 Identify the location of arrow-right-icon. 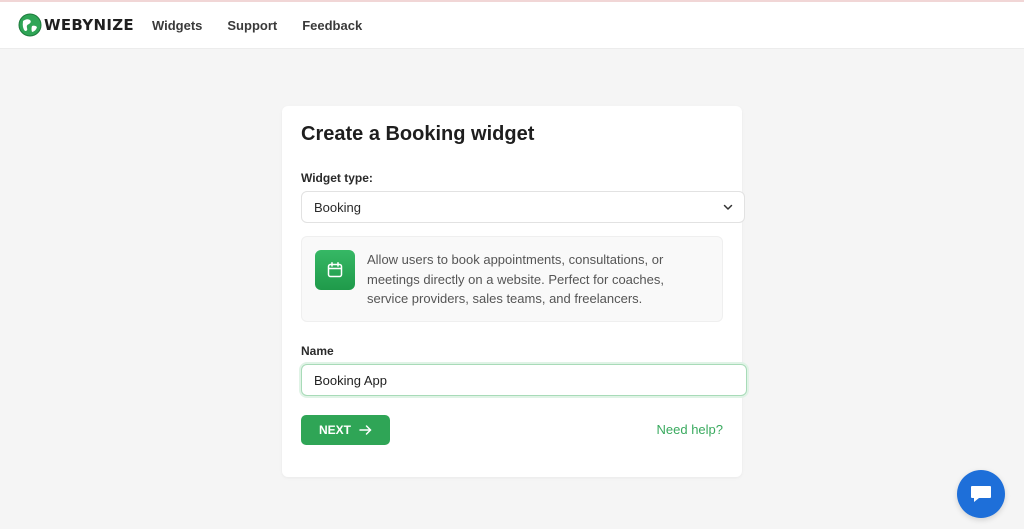
(365, 430).